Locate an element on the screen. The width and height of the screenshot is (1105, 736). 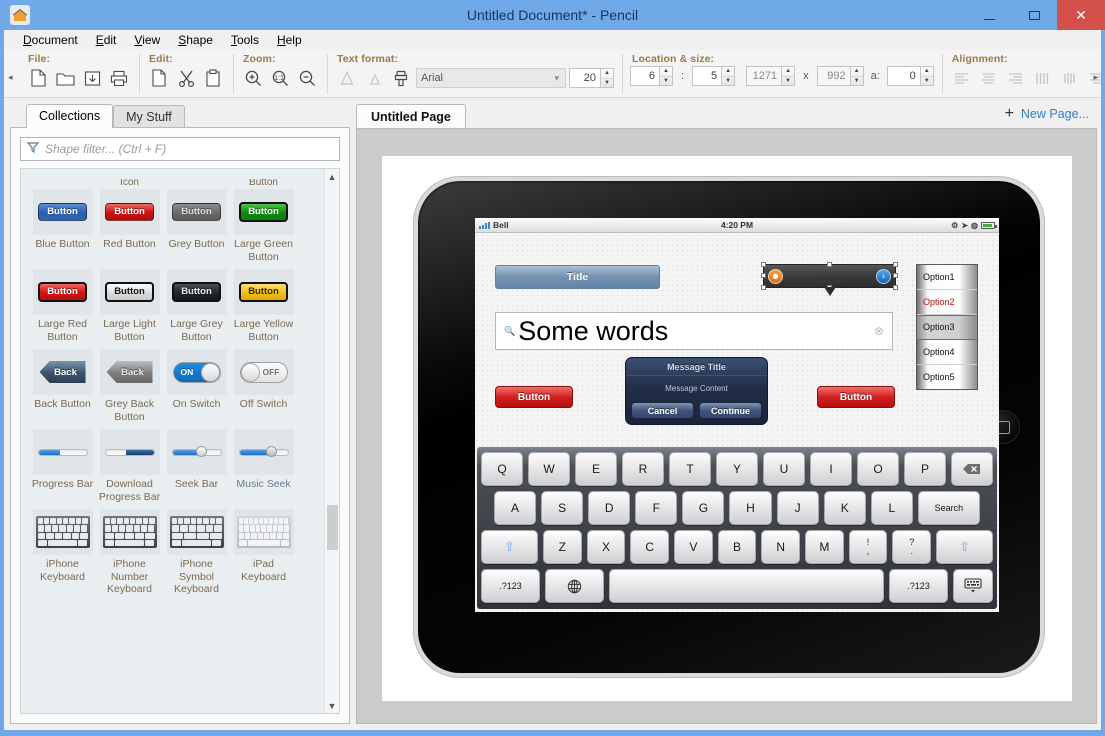
list-item: iPhone Number Keyboard is located at coordinates (129, 555).